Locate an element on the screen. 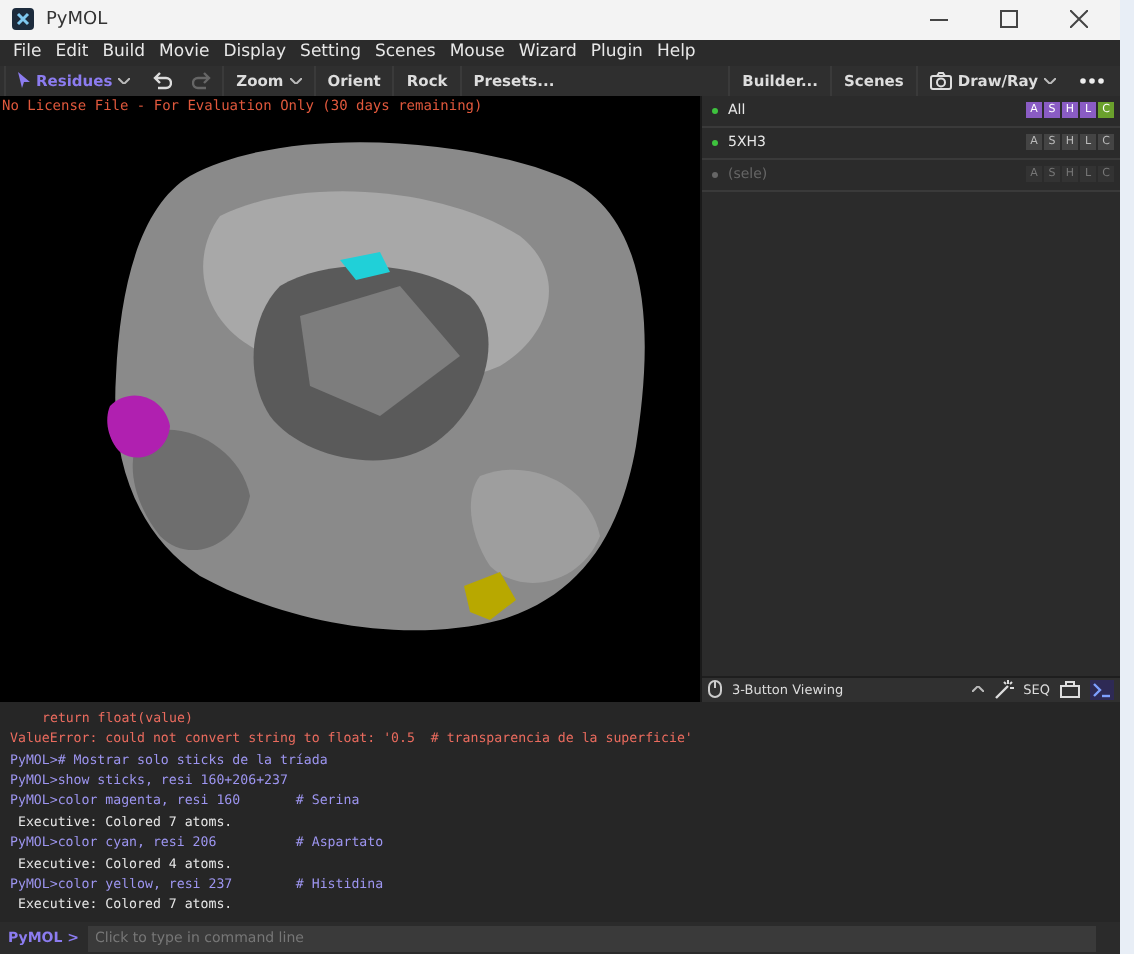 Image resolution: width=1134 pixels, height=954 pixels. menu-item: Help is located at coordinates (676, 52).